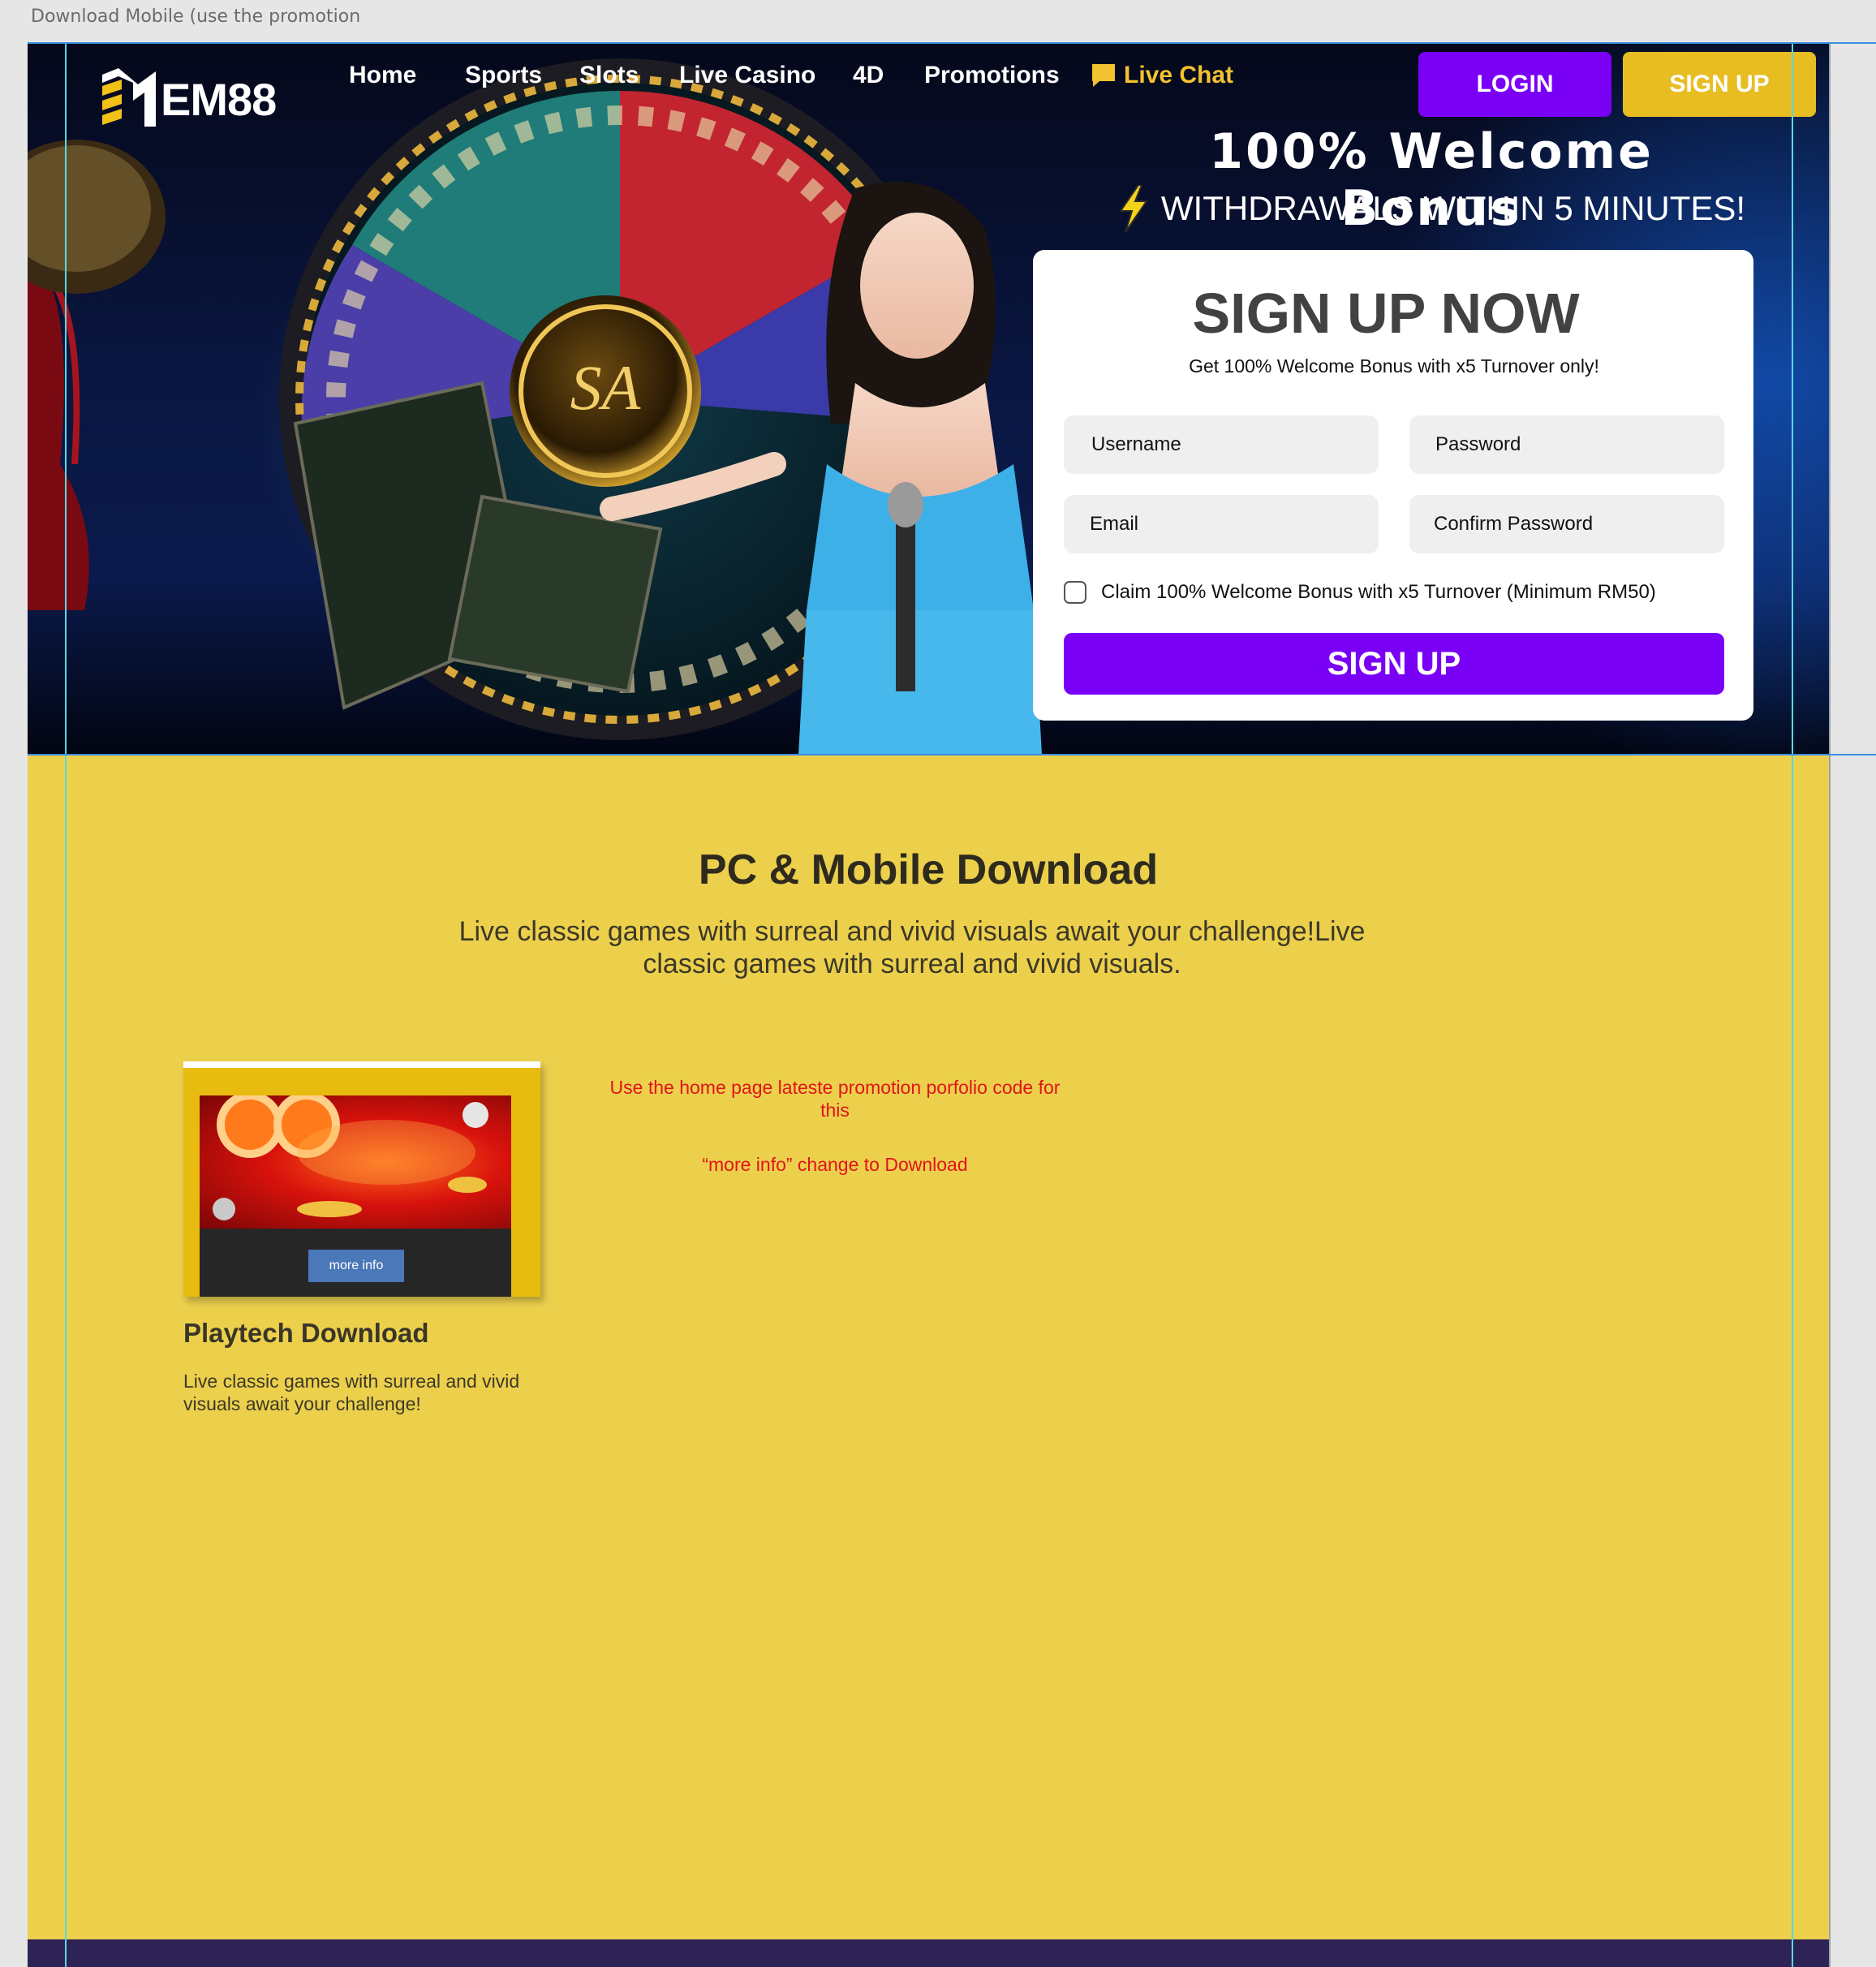 Image resolution: width=1876 pixels, height=1967 pixels. What do you see at coordinates (835, 1164) in the screenshot?
I see `designer-note-more-info: “more info” change to Download` at bounding box center [835, 1164].